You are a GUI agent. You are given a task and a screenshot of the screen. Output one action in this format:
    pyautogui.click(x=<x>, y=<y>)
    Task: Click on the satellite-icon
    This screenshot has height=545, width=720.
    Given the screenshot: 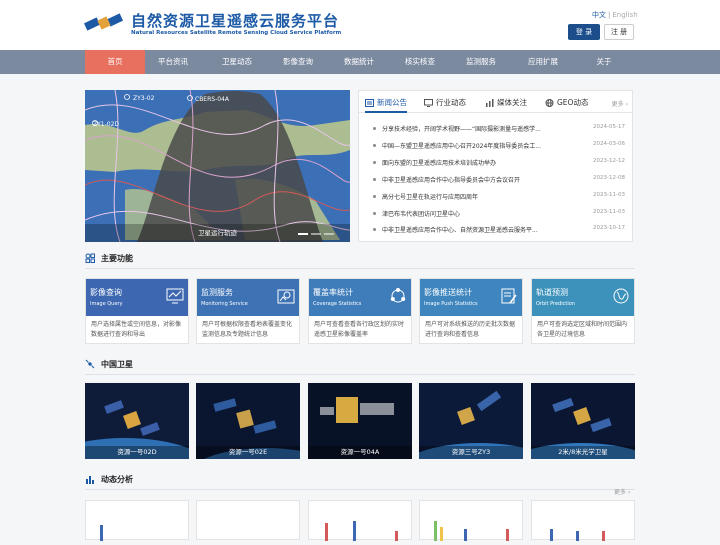 What is the action you would take?
    pyautogui.click(x=90, y=364)
    